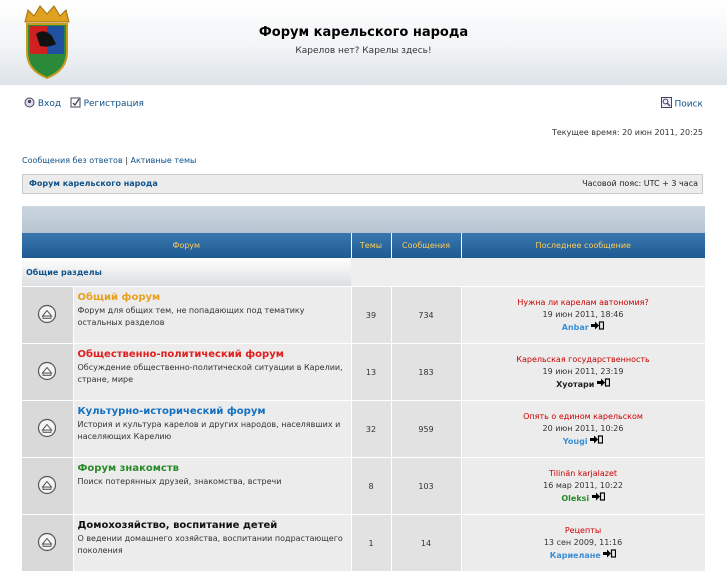 The width and height of the screenshot is (727, 571). What do you see at coordinates (426, 543) in the screenshot?
I see `forum-posts-count: 14` at bounding box center [426, 543].